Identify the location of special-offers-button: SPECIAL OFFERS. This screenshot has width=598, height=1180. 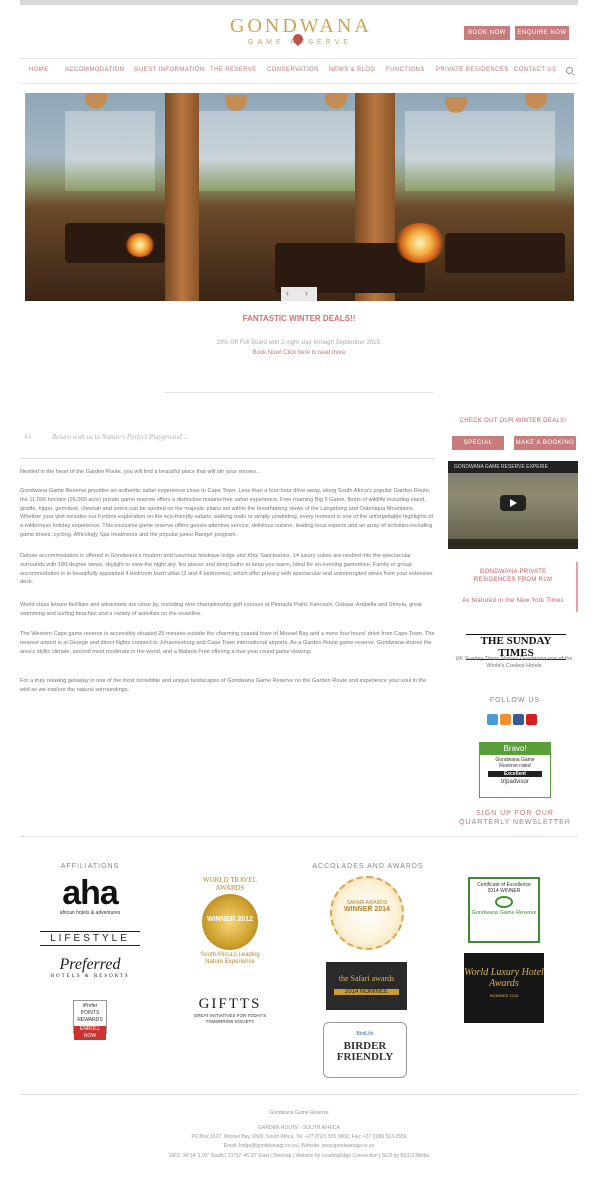
(478, 448).